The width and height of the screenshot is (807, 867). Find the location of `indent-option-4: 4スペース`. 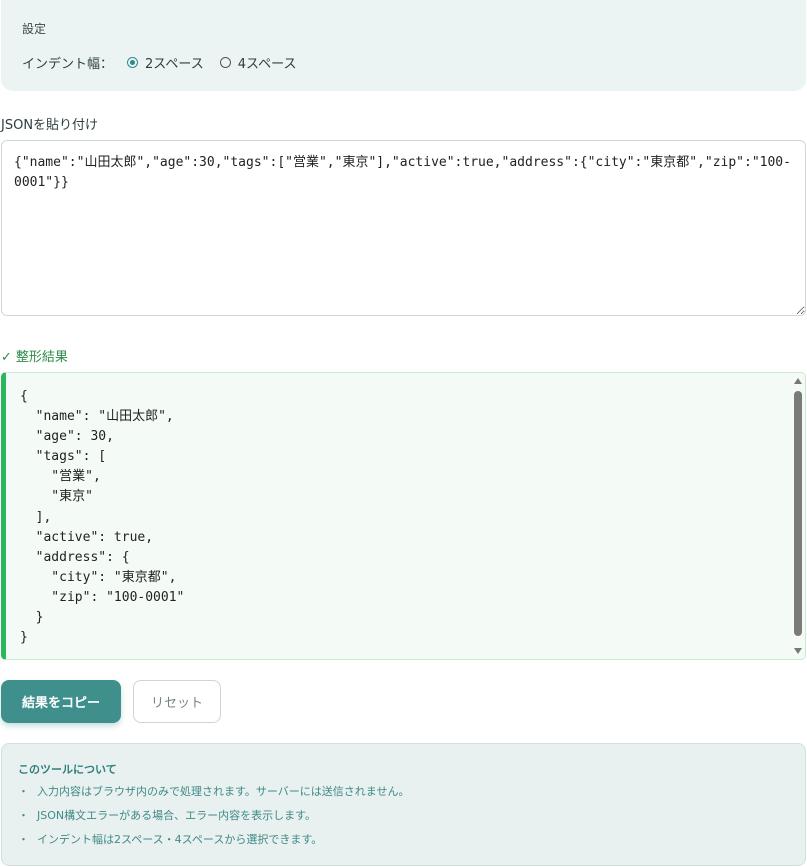

indent-option-4: 4スペース is located at coordinates (258, 62).